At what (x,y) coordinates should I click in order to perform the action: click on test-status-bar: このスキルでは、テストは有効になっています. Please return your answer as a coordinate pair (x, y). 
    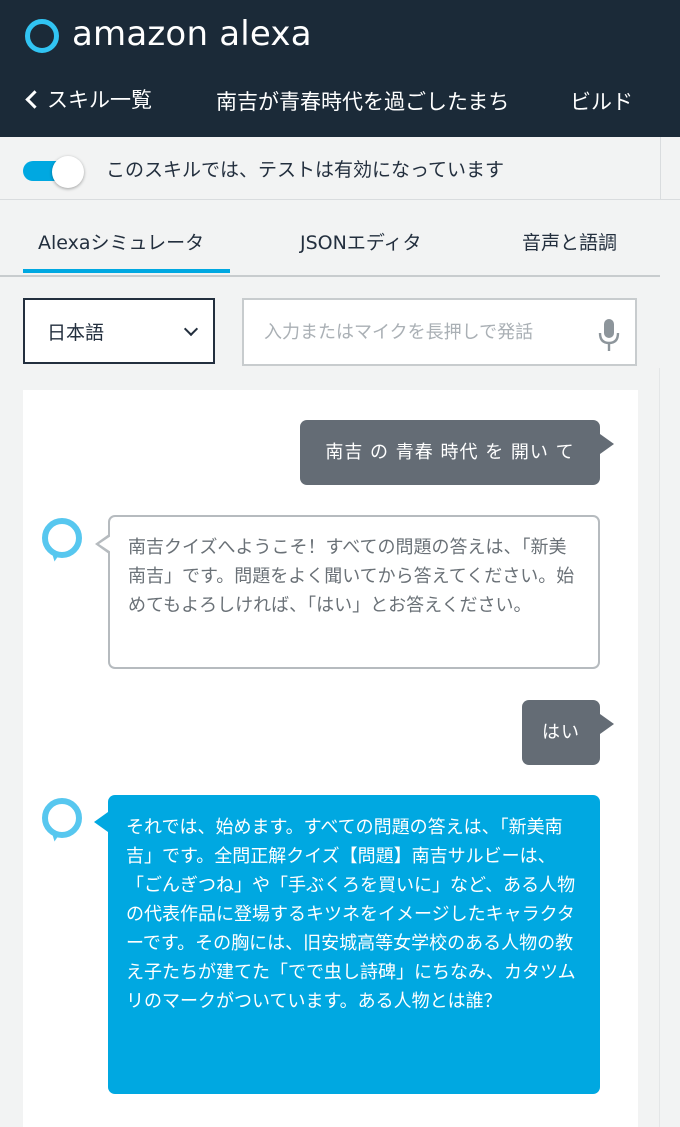
    Looking at the image, I should click on (330, 168).